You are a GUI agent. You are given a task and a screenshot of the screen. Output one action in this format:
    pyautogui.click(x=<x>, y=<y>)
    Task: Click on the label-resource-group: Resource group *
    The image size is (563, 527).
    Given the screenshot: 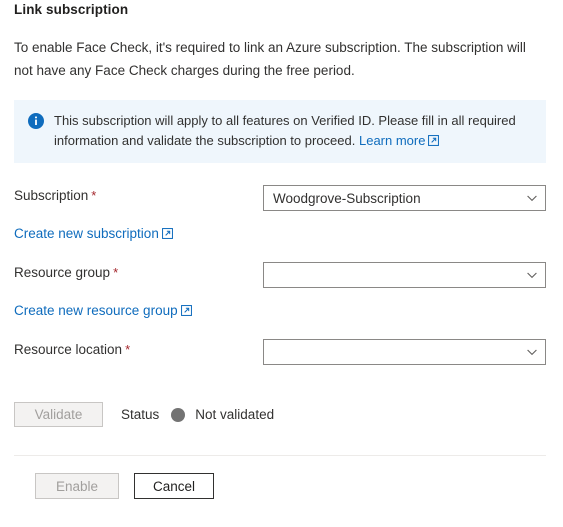 What is the action you would take?
    pyautogui.click(x=66, y=272)
    